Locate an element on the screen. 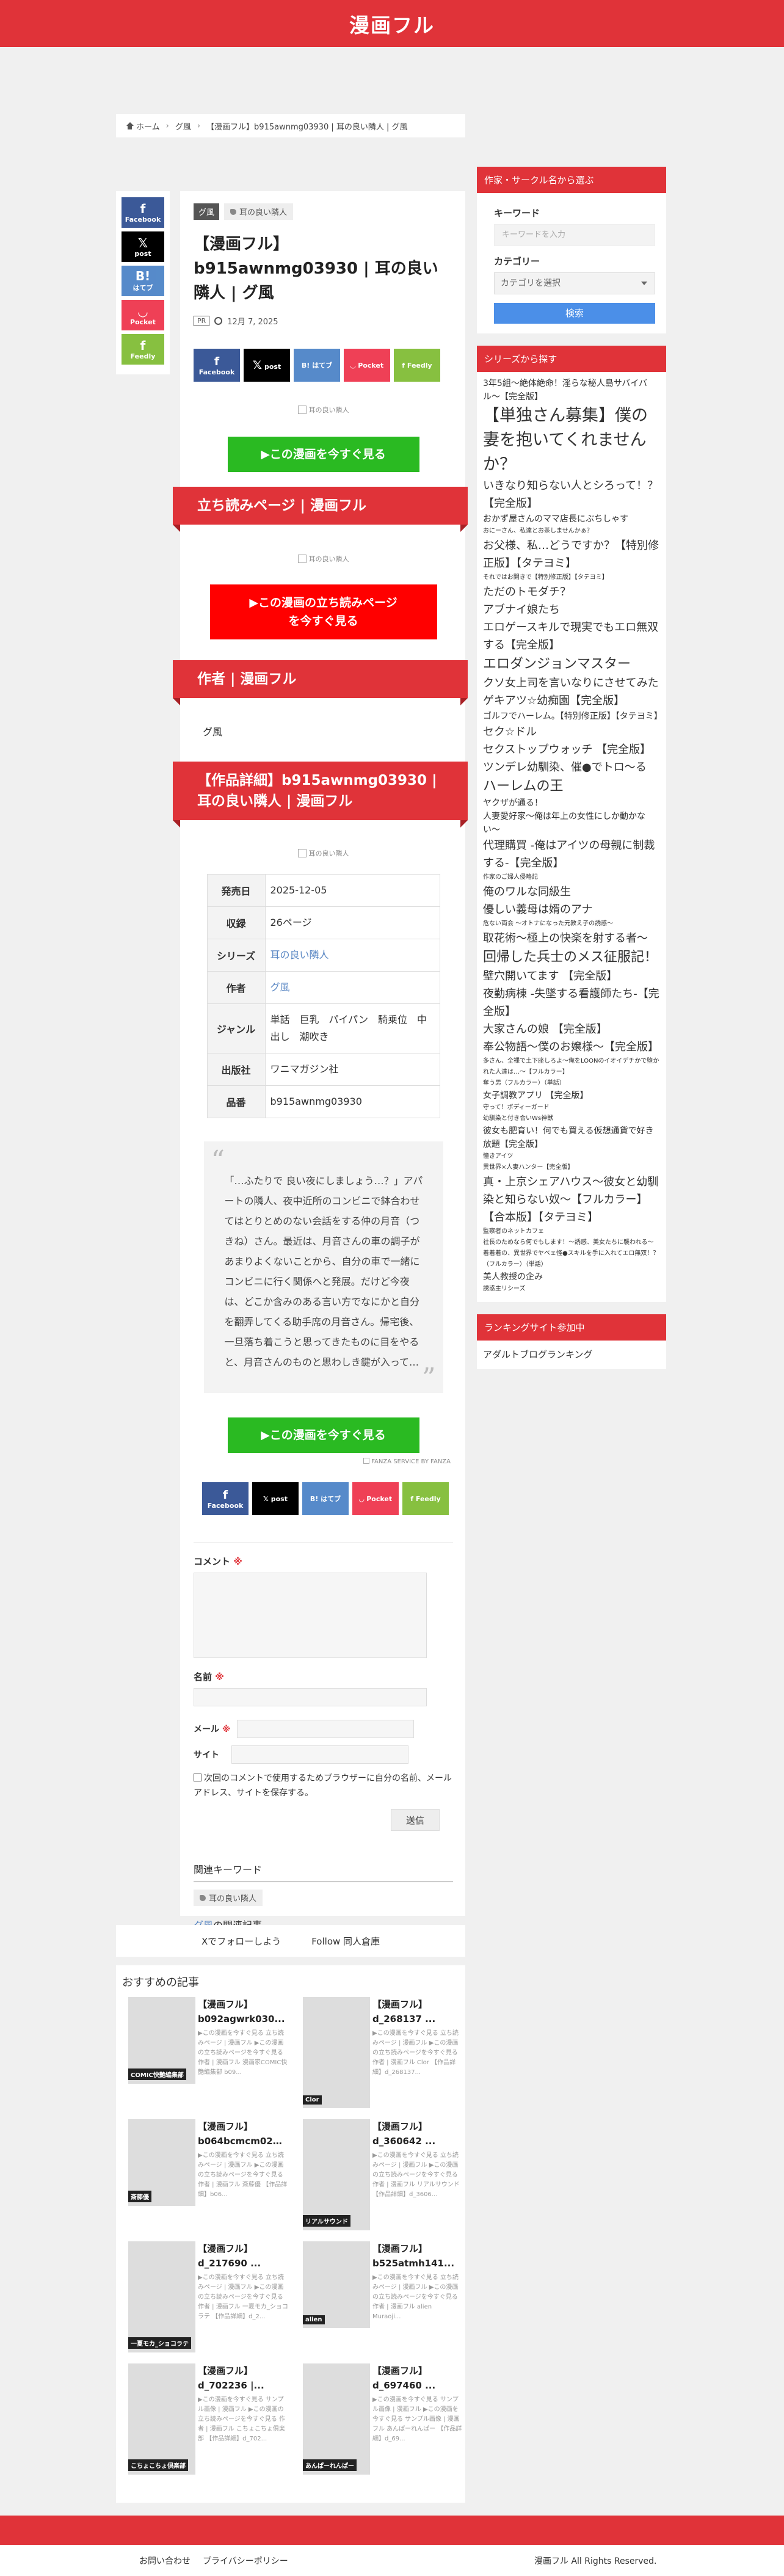  series-tag: 社長のためなら何でもします！〜誘惑、美女たちに襲われる〜 is located at coordinates (571, 1242).